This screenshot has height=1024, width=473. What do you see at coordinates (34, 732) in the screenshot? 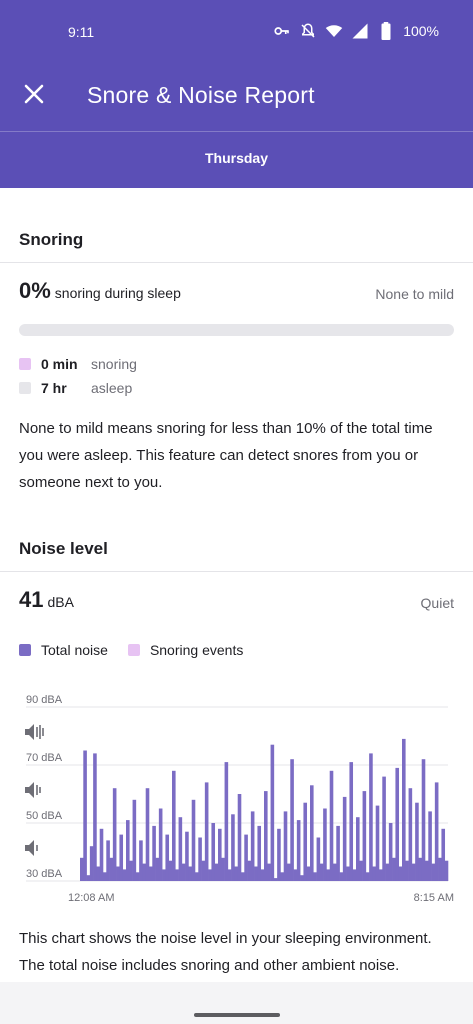
I see `volume-high-icon` at bounding box center [34, 732].